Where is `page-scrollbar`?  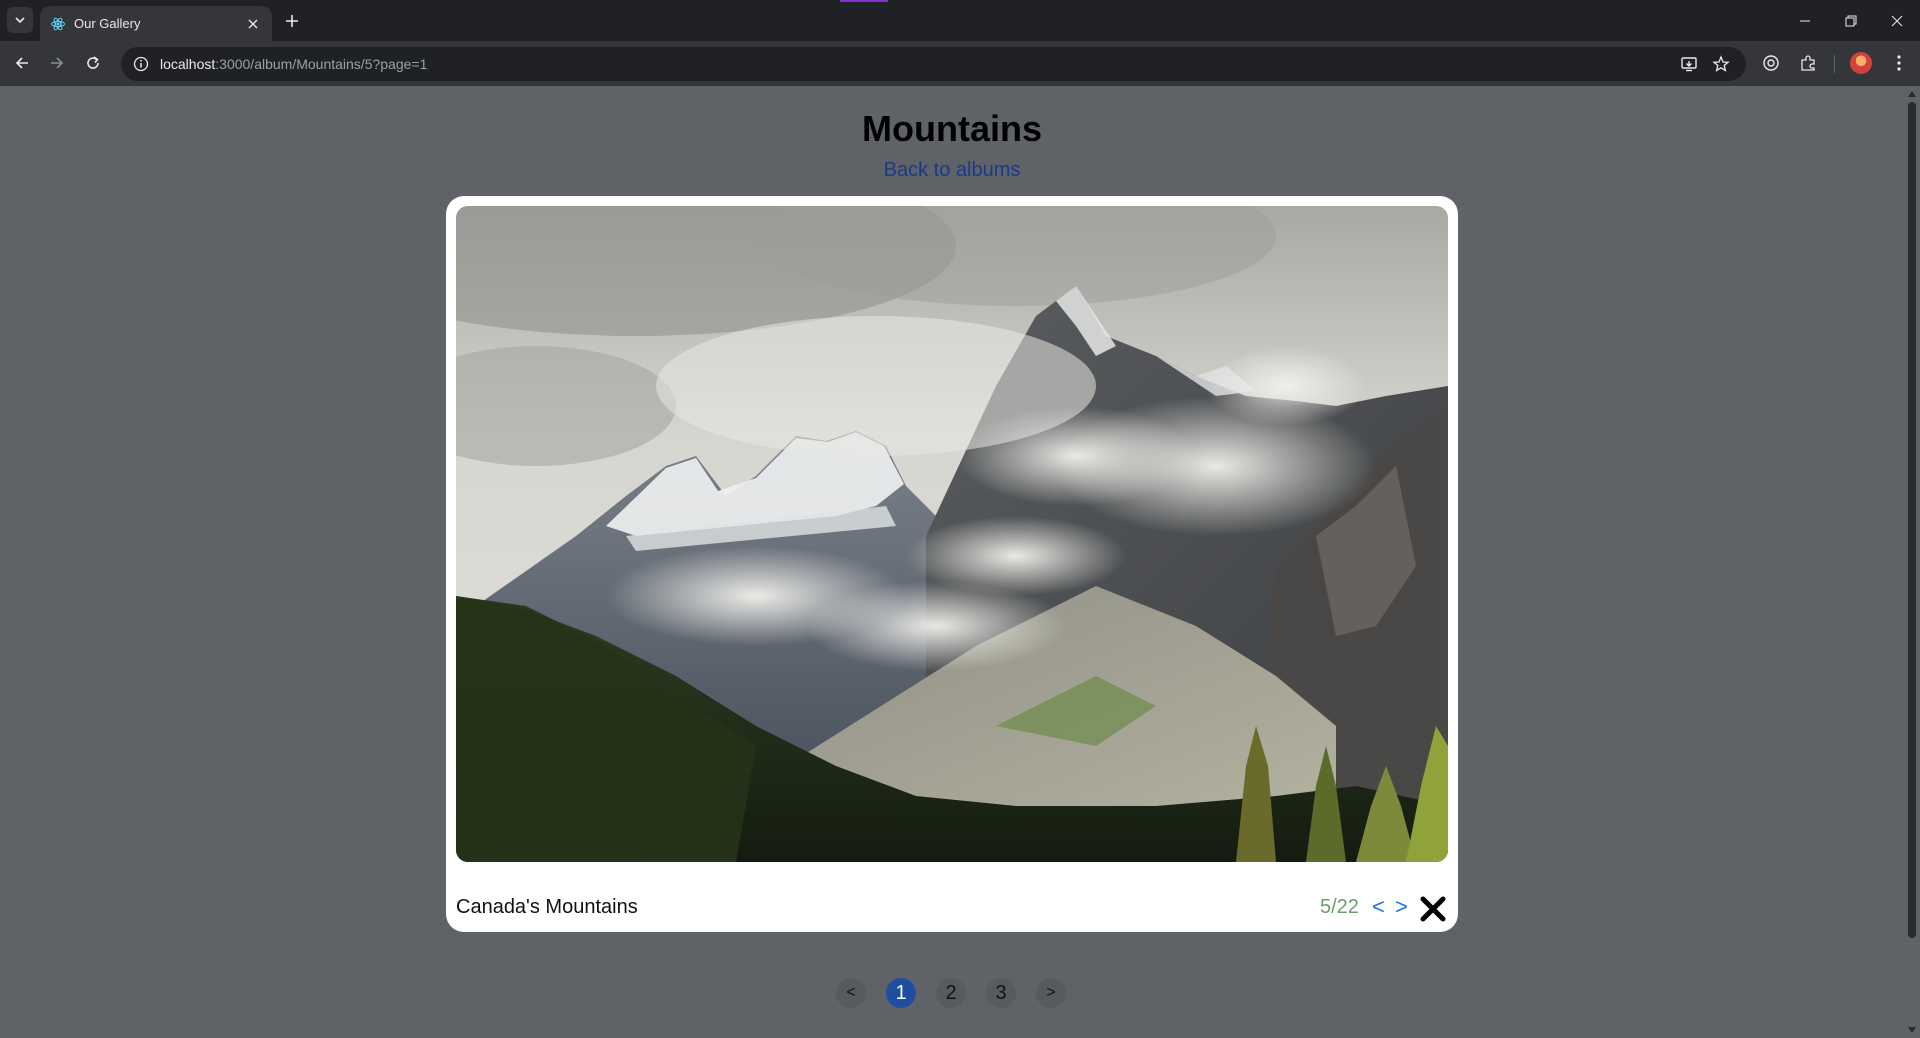 page-scrollbar is located at coordinates (1912, 562).